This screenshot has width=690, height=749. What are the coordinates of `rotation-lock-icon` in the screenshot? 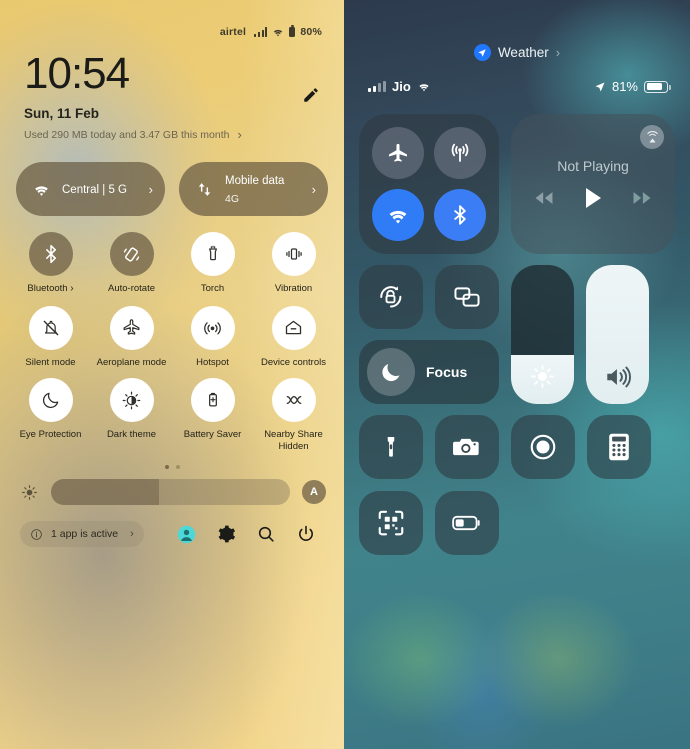 It's located at (391, 297).